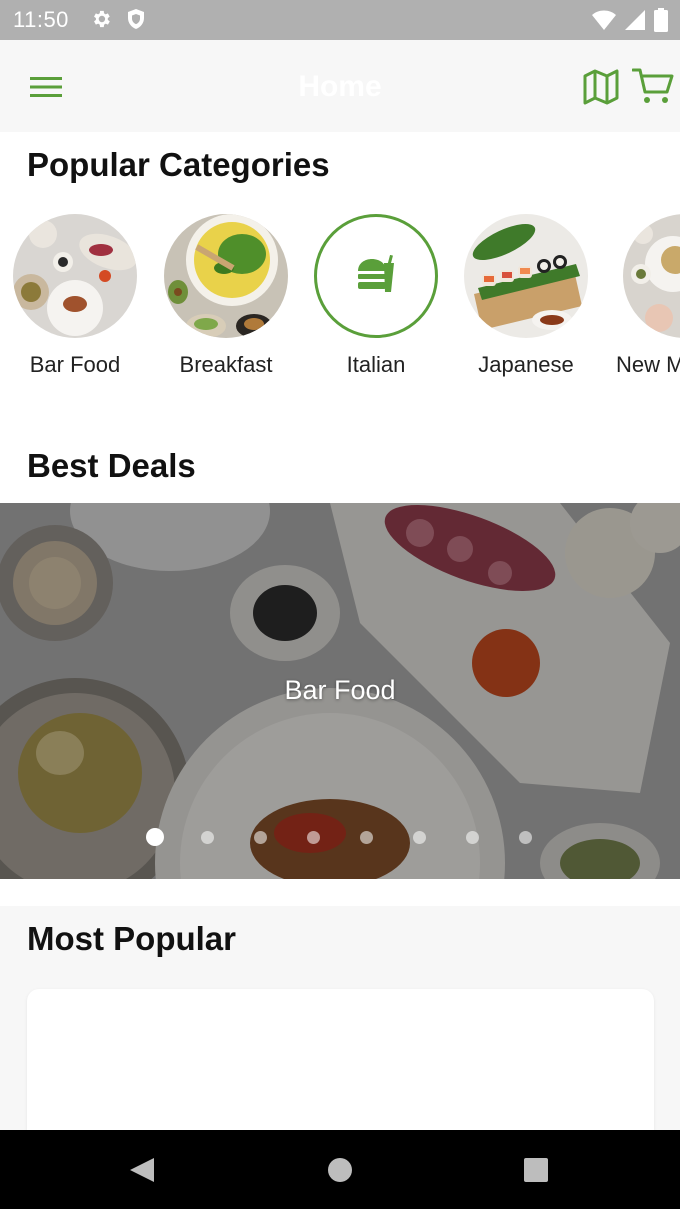 The image size is (680, 1209). What do you see at coordinates (226, 364) in the screenshot?
I see `category-label: Breakfast` at bounding box center [226, 364].